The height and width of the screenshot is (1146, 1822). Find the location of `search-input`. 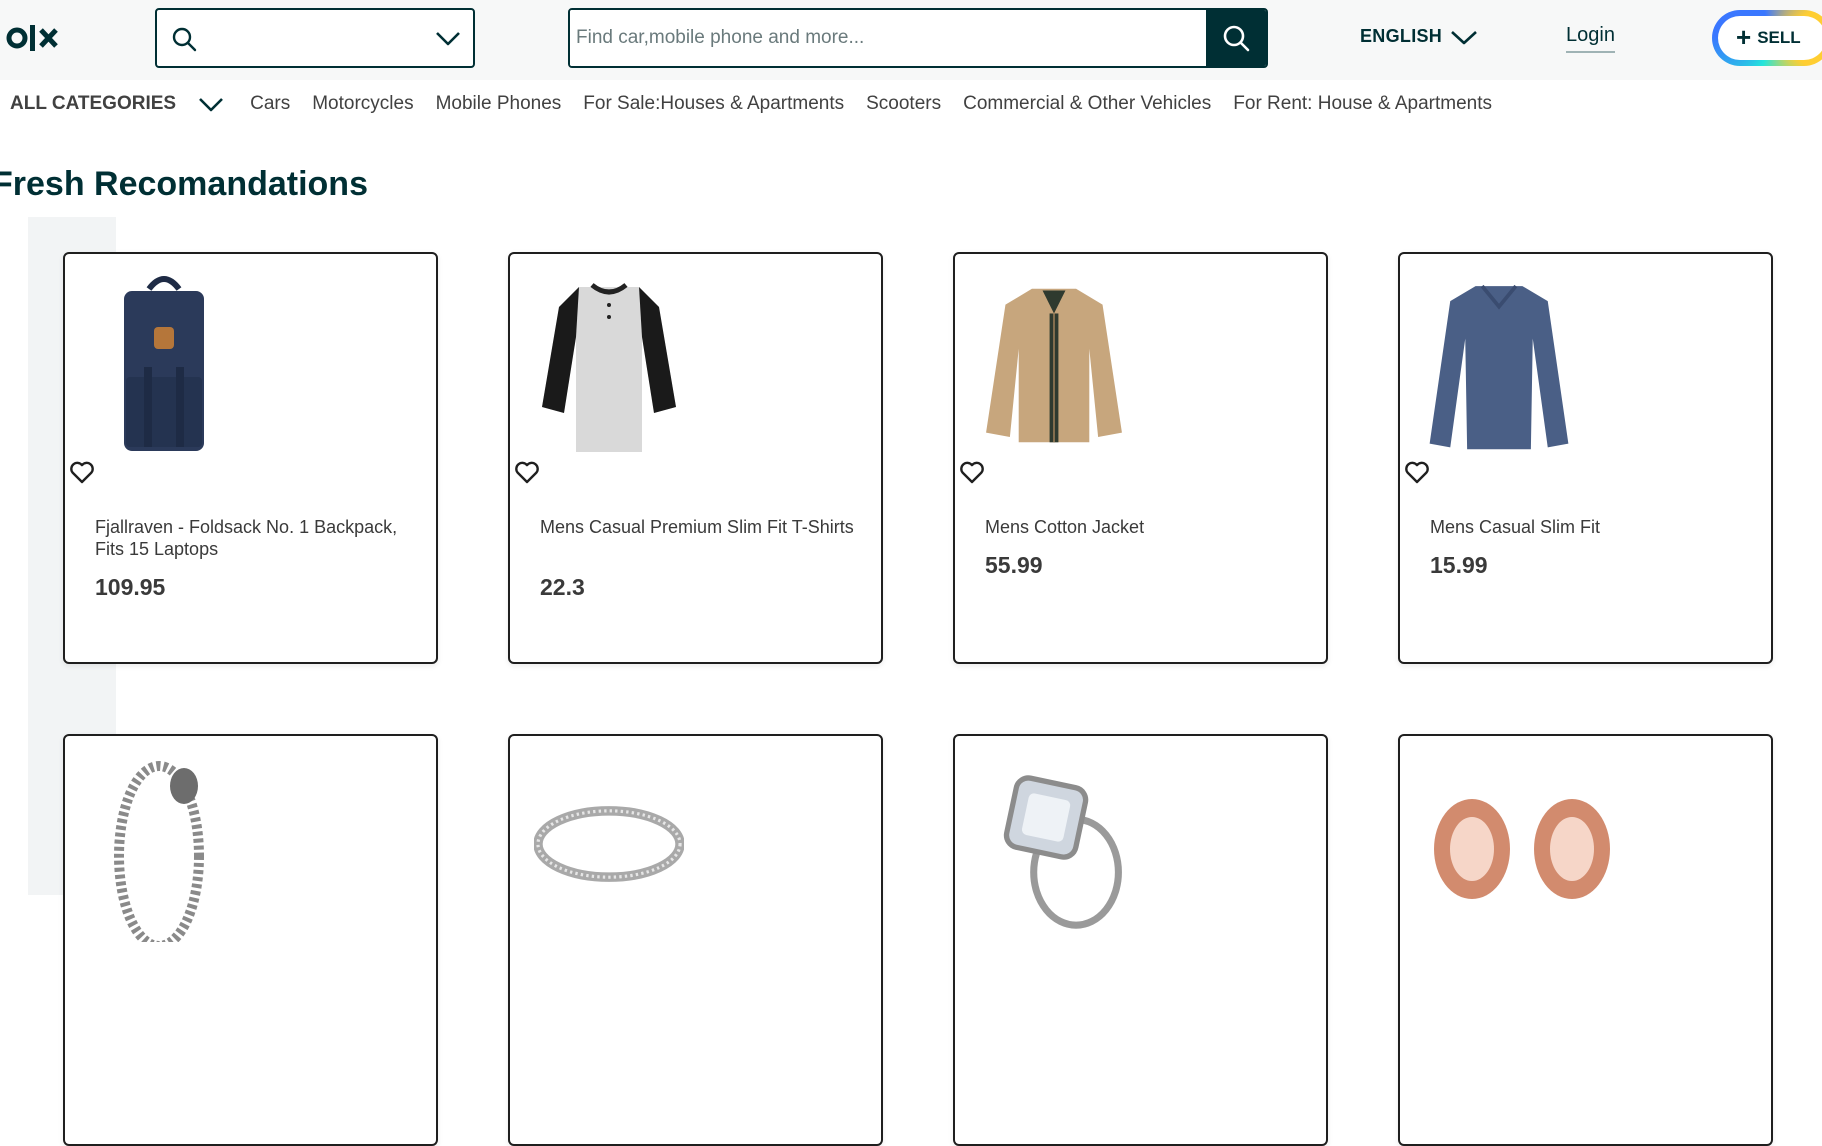

search-input is located at coordinates (889, 38).